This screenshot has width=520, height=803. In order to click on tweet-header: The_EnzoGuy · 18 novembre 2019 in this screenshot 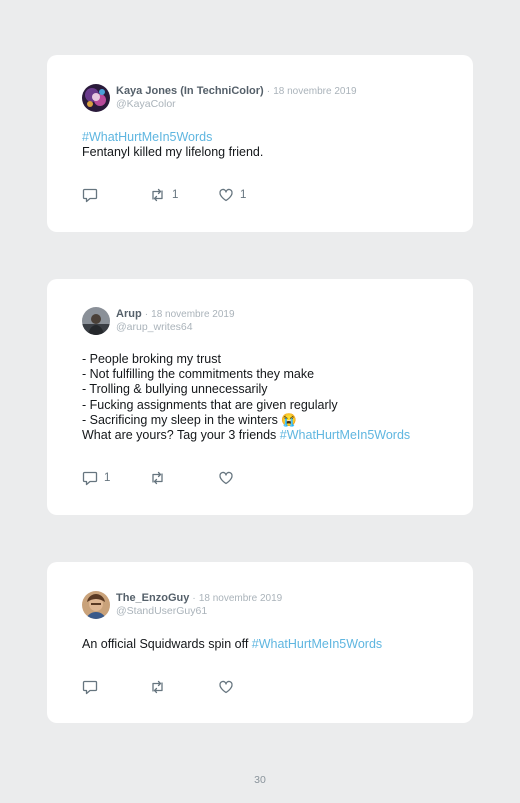, I will do `click(199, 598)`.